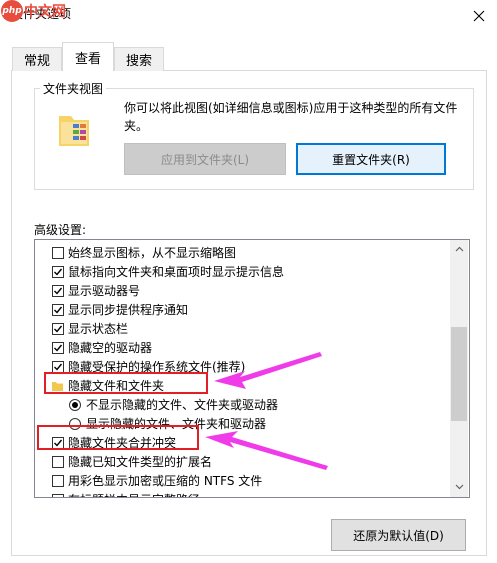 The height and width of the screenshot is (563, 497). I want to click on restore-defaults-button: 还原为默认值(D), so click(398, 535).